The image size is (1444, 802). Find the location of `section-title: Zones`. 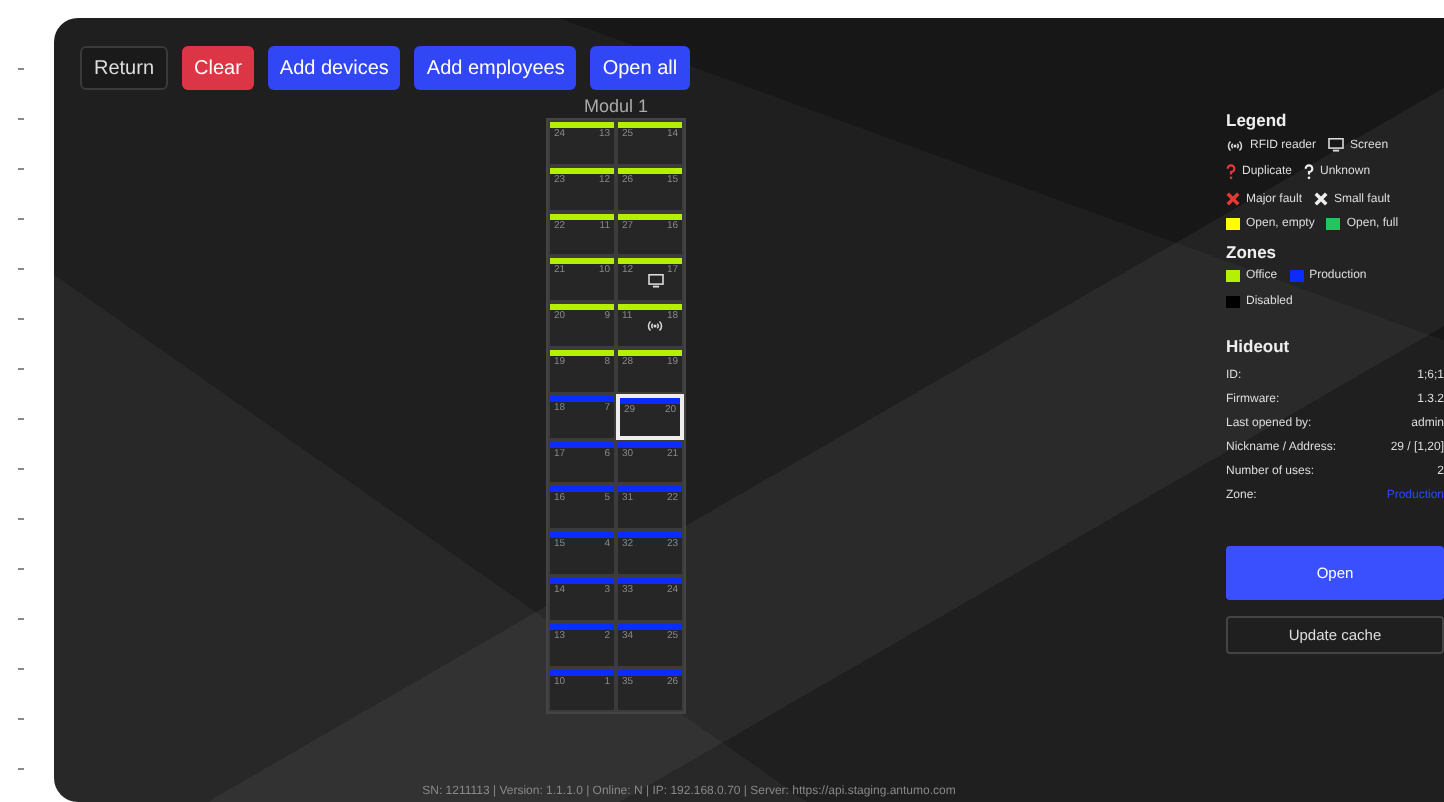

section-title: Zones is located at coordinates (1252, 252).